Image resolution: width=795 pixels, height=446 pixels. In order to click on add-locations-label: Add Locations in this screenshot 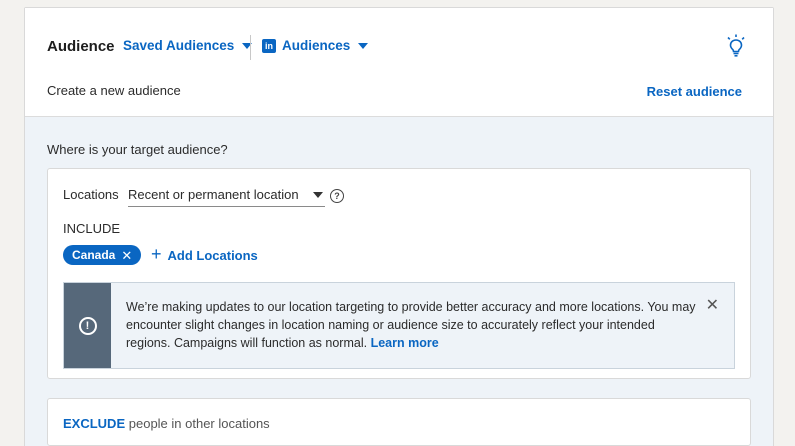, I will do `click(212, 255)`.